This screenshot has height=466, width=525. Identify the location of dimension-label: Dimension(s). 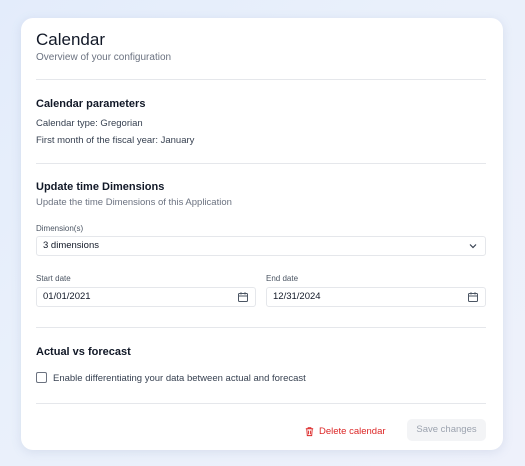
(60, 228).